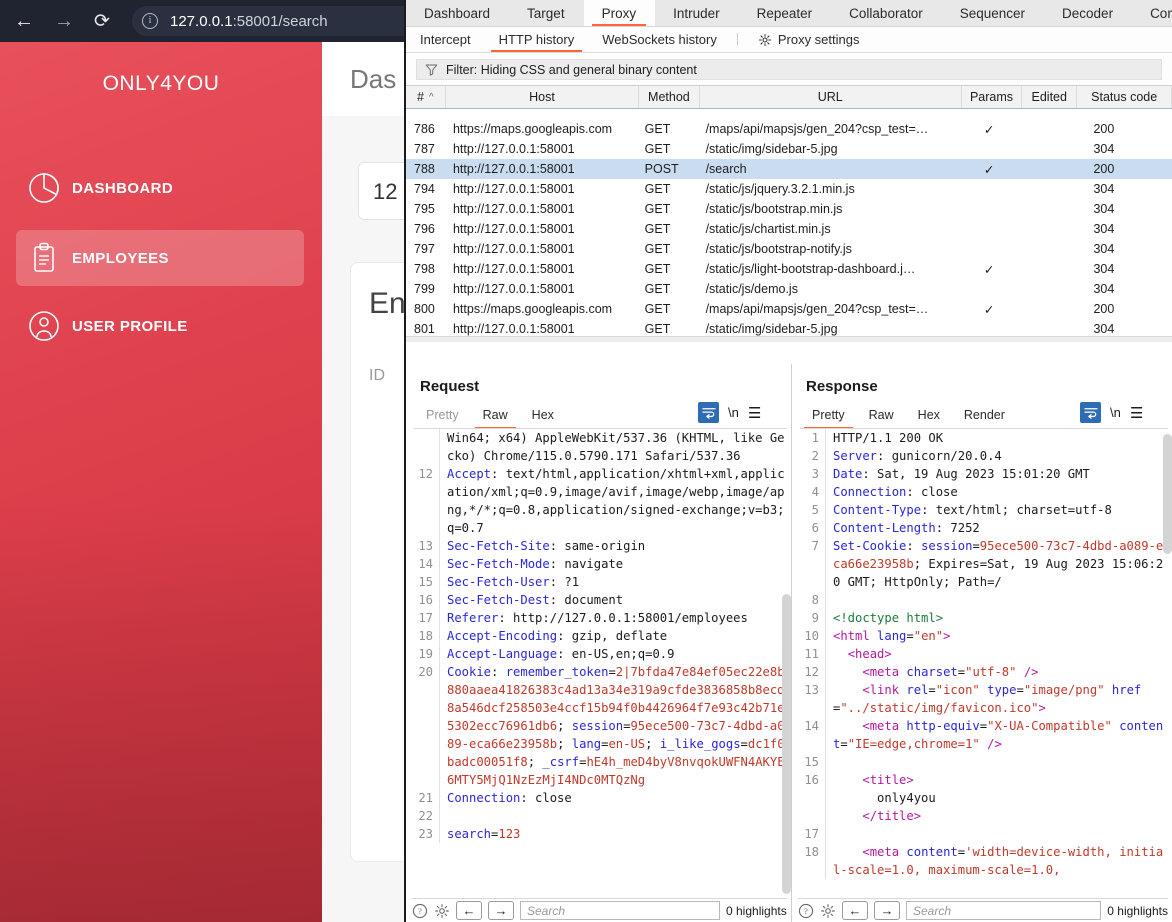 The image size is (1172, 922). Describe the element at coordinates (774, 209) in the screenshot. I see `cell-url: /static/js/bootstrap.min.js` at that location.